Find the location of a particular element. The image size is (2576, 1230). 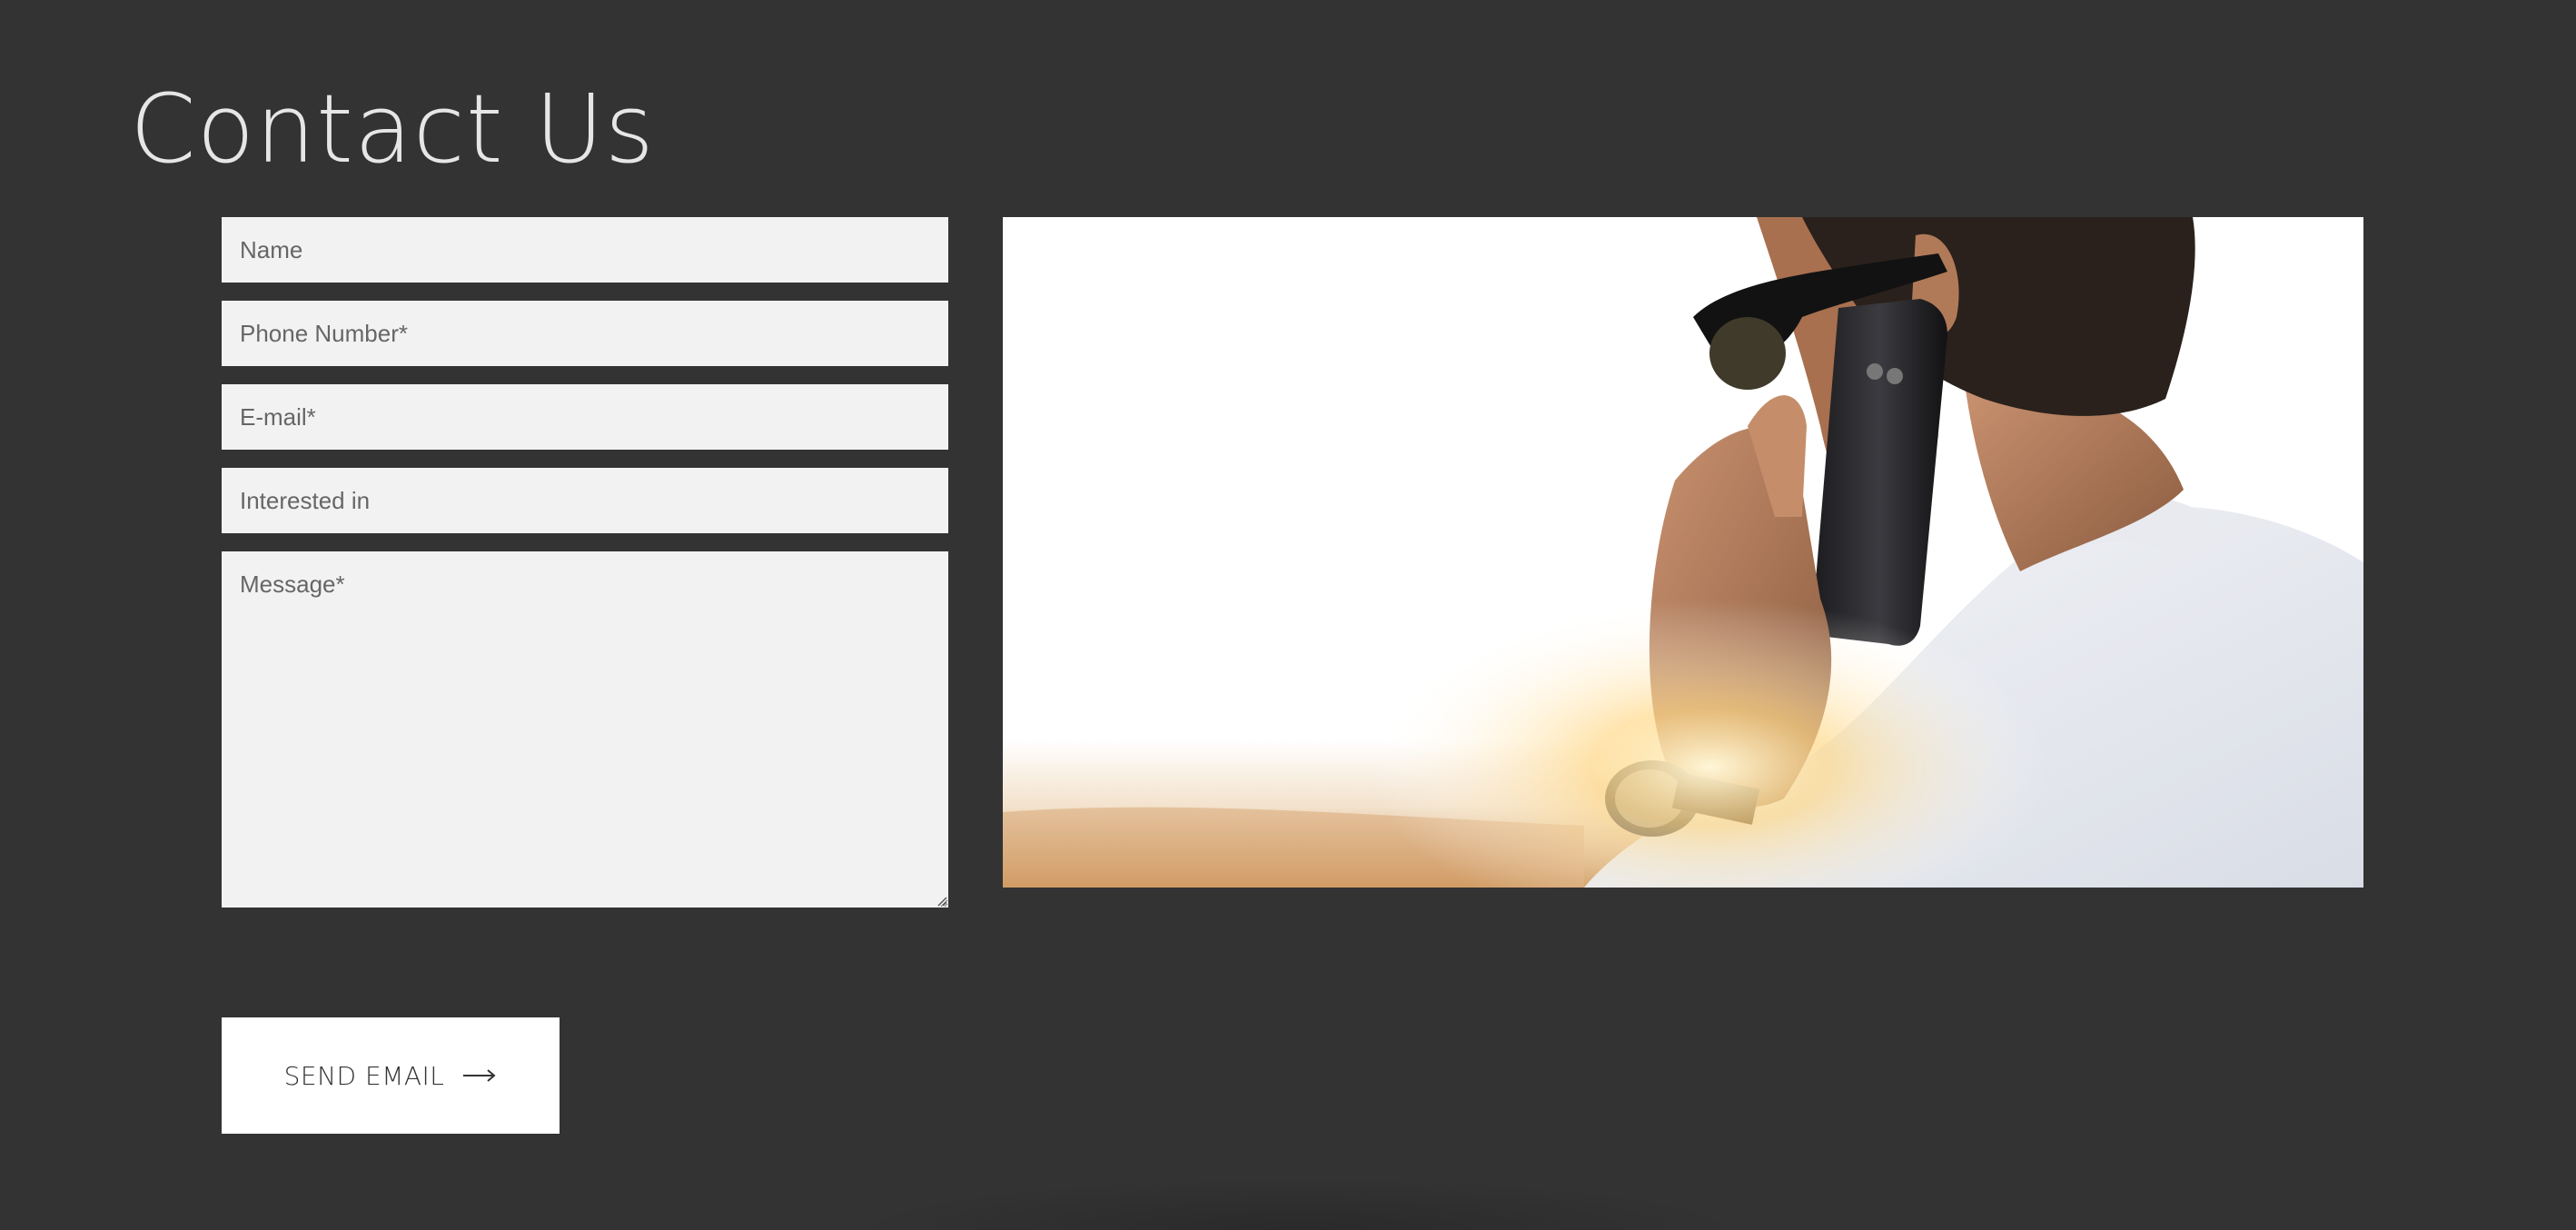

page-title: Contact Us is located at coordinates (392, 129).